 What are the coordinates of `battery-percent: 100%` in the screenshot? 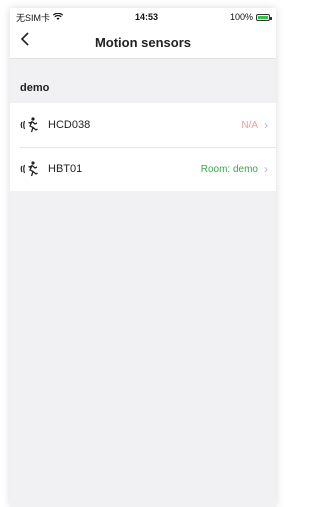 It's located at (241, 17).